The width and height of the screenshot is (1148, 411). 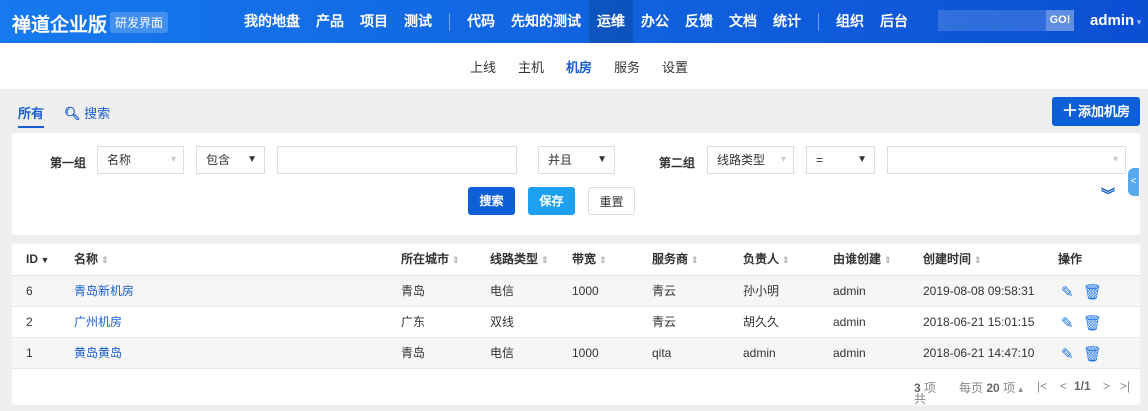 What do you see at coordinates (1069, 111) in the screenshot?
I see `plus-icon: ＋` at bounding box center [1069, 111].